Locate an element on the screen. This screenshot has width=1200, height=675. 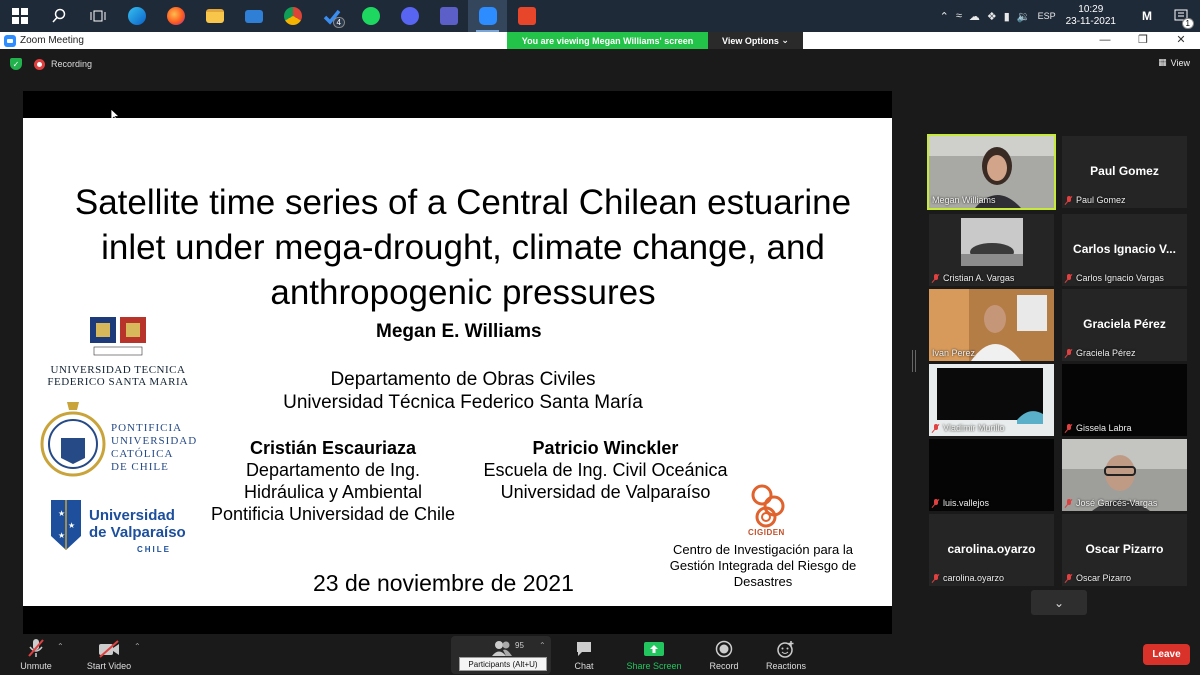
utfsm-line1: UNIVERSIDAD TECNICA is located at coordinates (118, 370).